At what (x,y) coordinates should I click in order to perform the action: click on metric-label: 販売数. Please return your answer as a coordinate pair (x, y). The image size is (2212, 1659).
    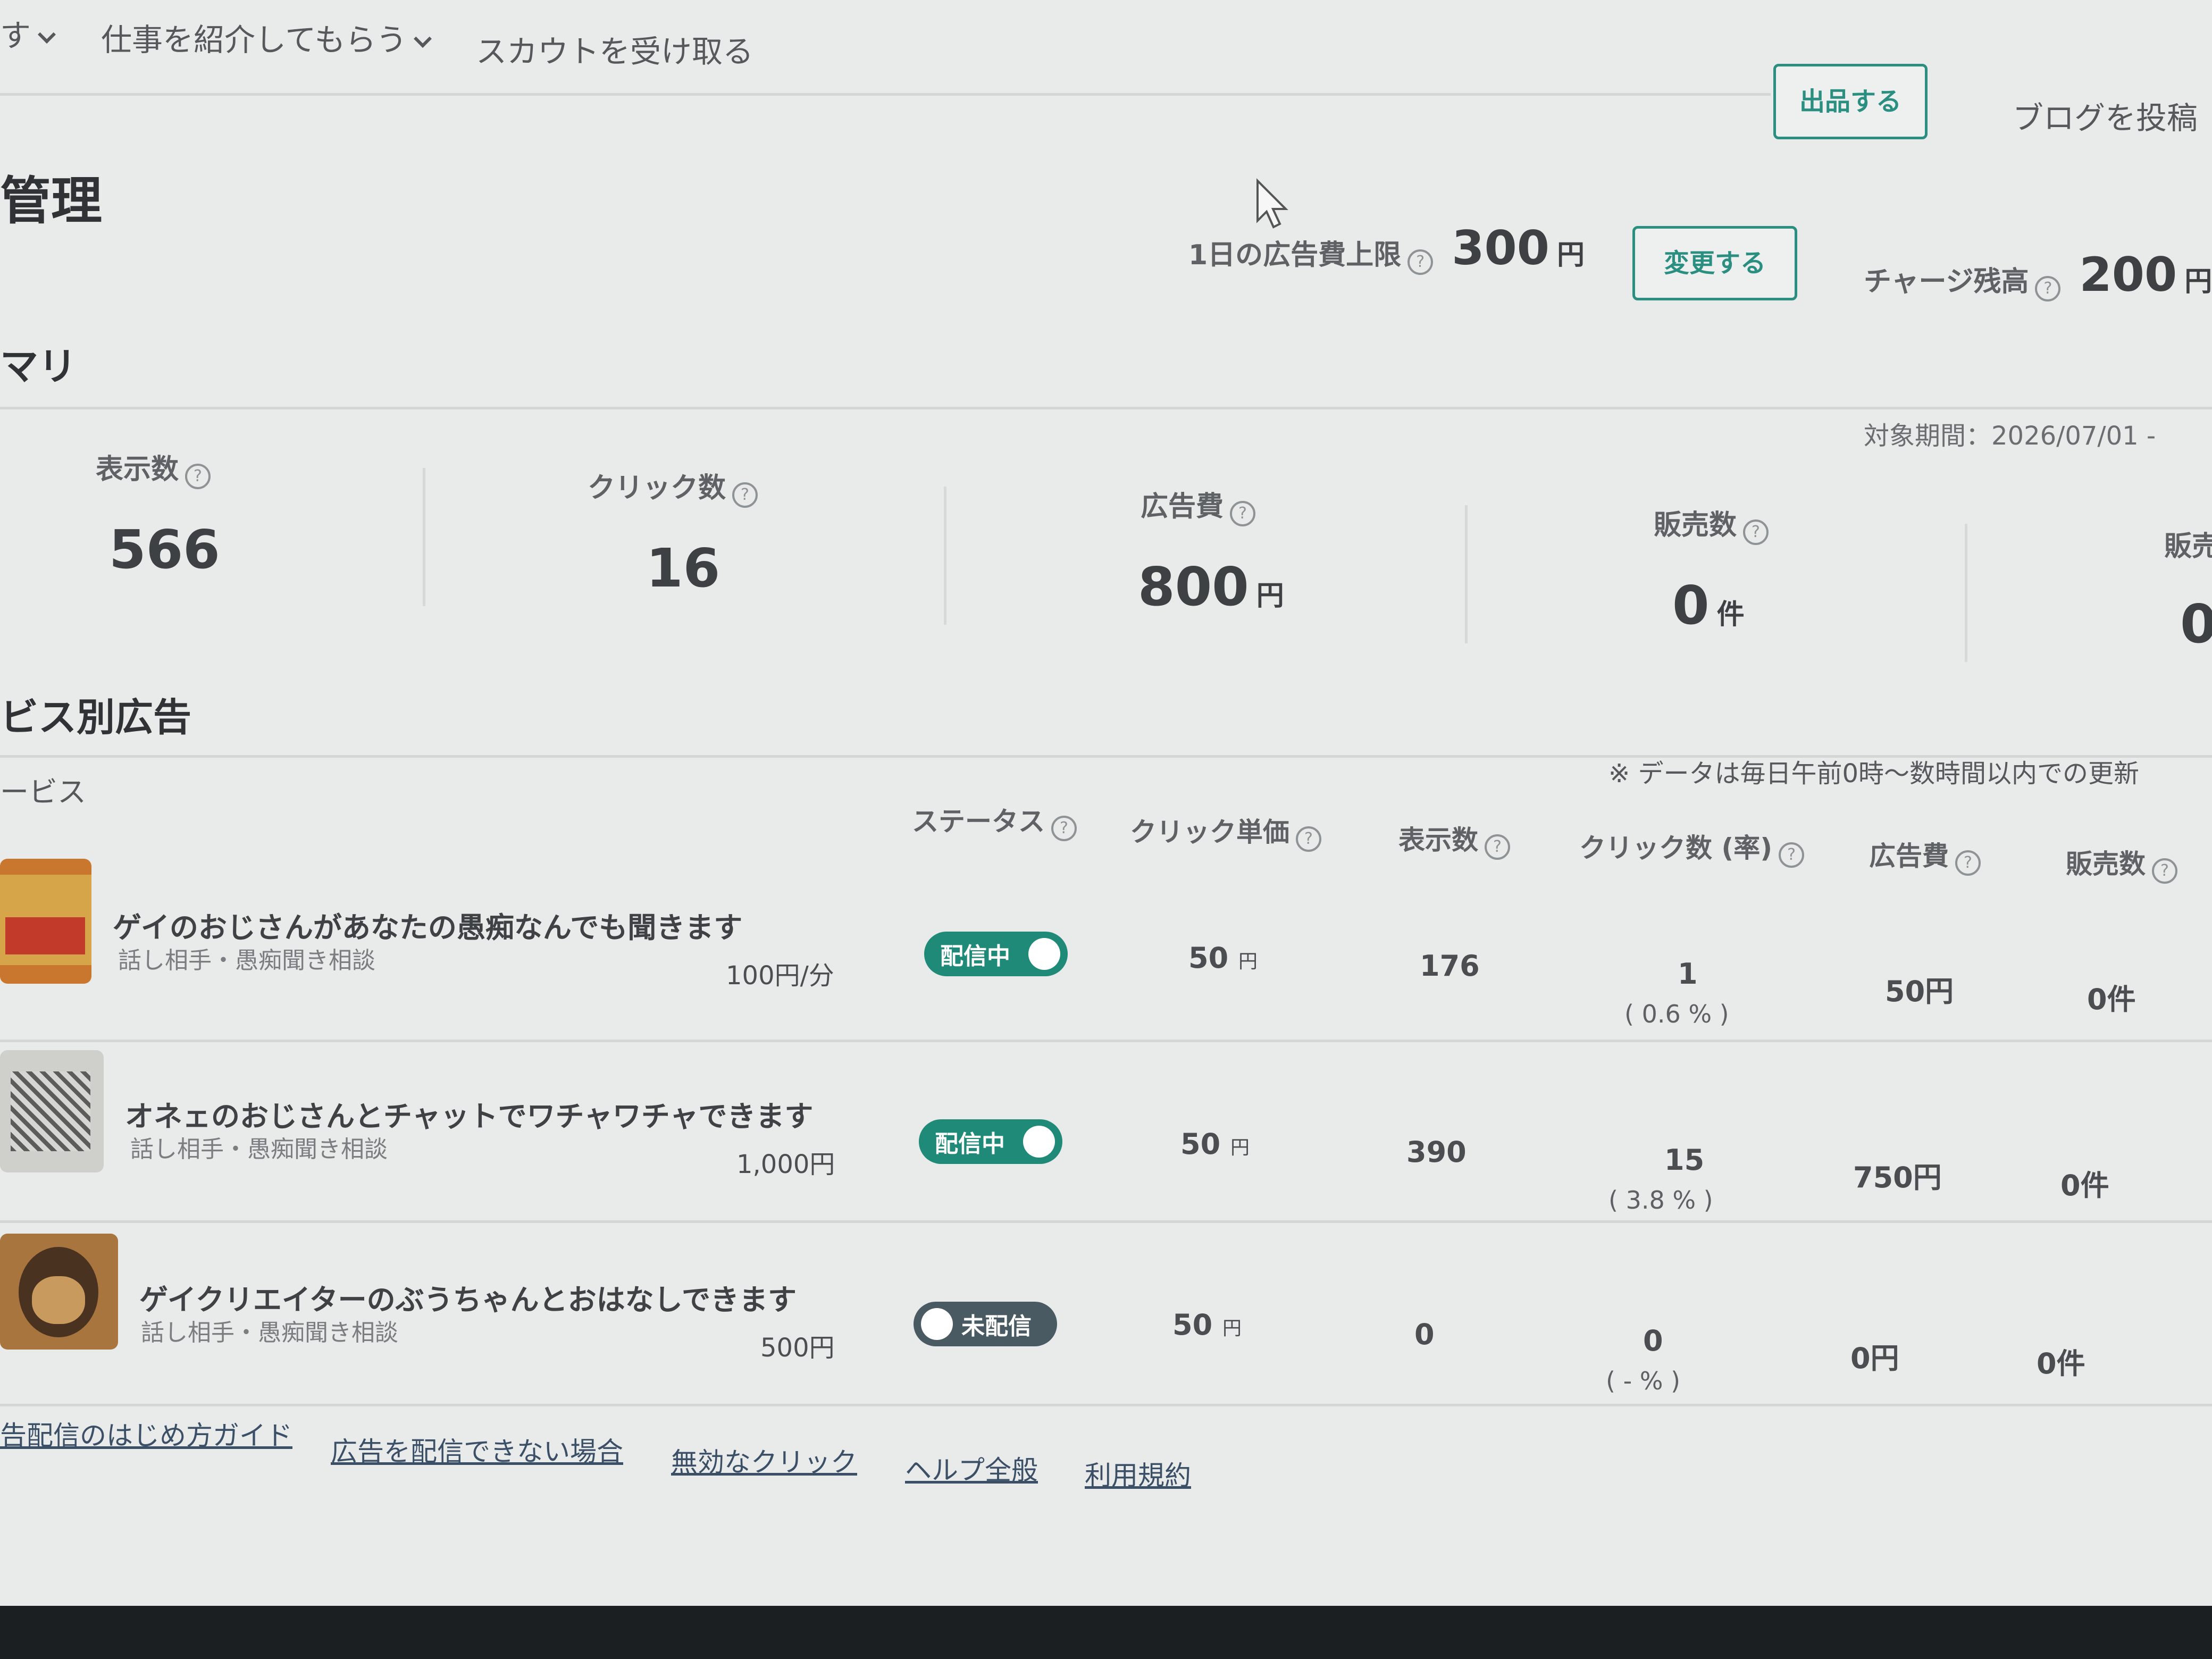
    Looking at the image, I should click on (1695, 525).